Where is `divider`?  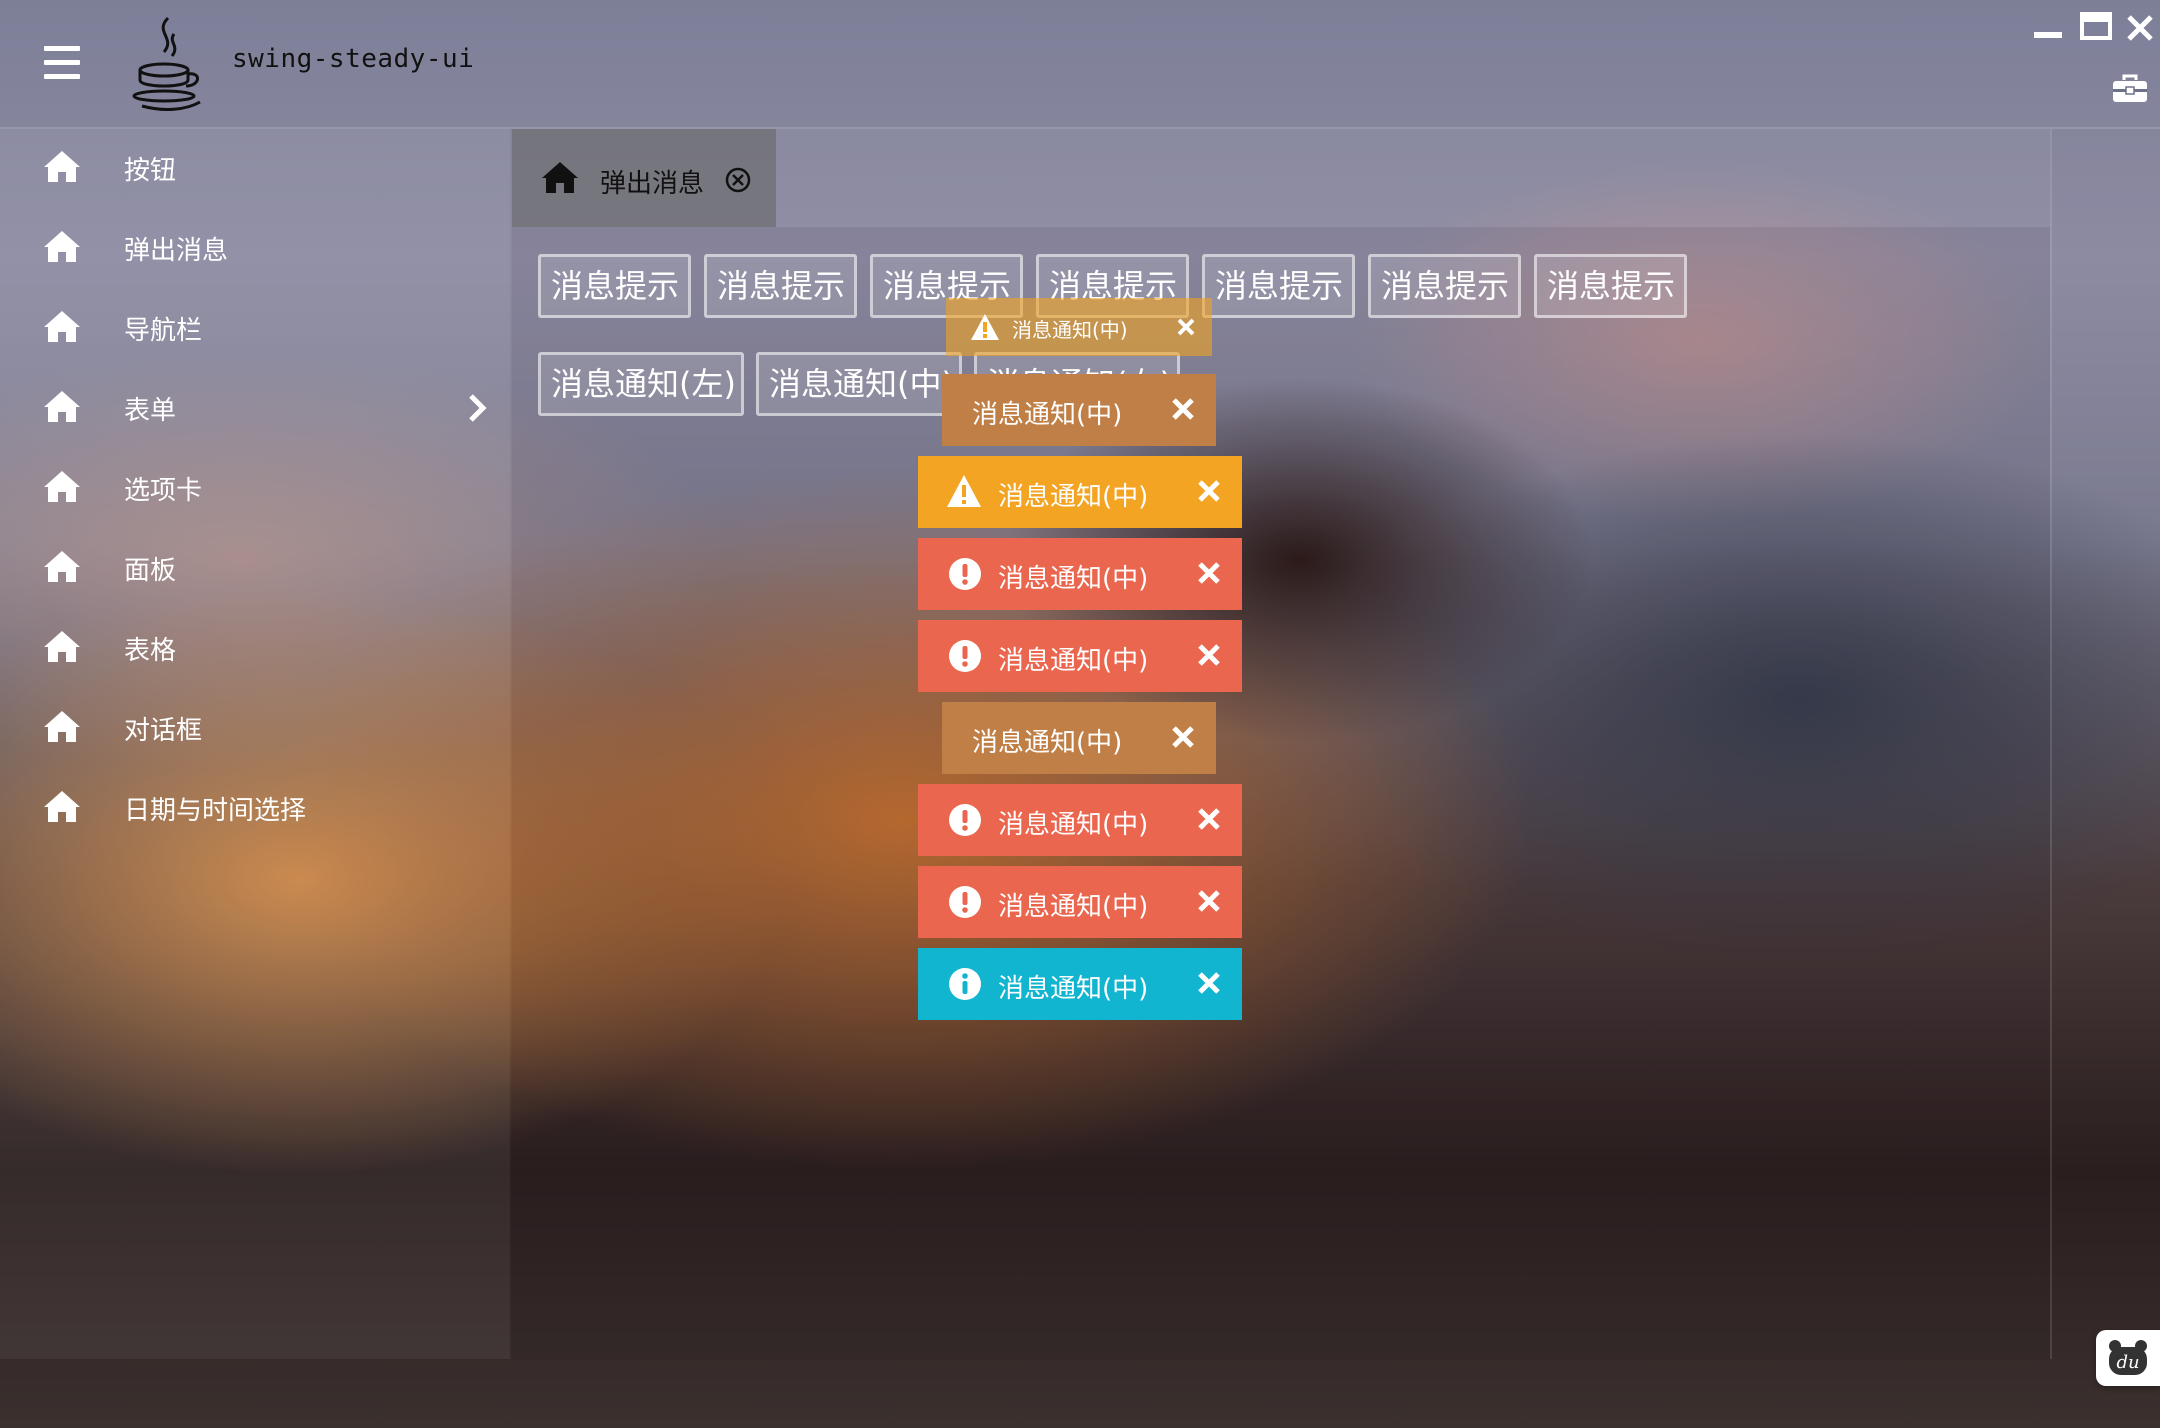 divider is located at coordinates (2051, 744).